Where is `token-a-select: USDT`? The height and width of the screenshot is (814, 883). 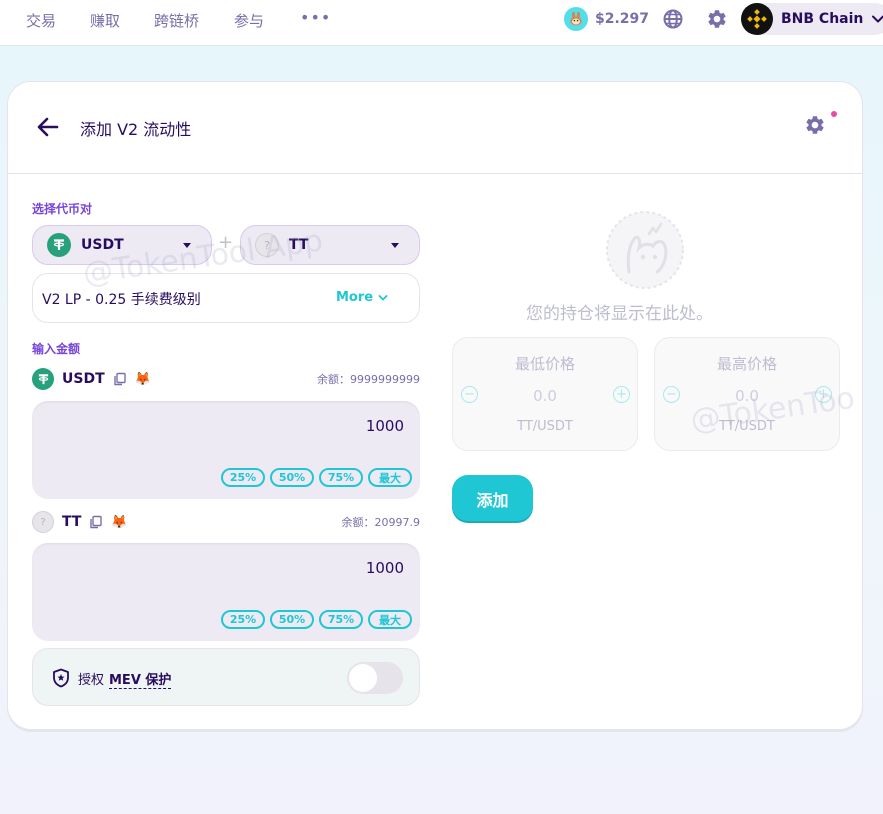 token-a-select: USDT is located at coordinates (122, 245).